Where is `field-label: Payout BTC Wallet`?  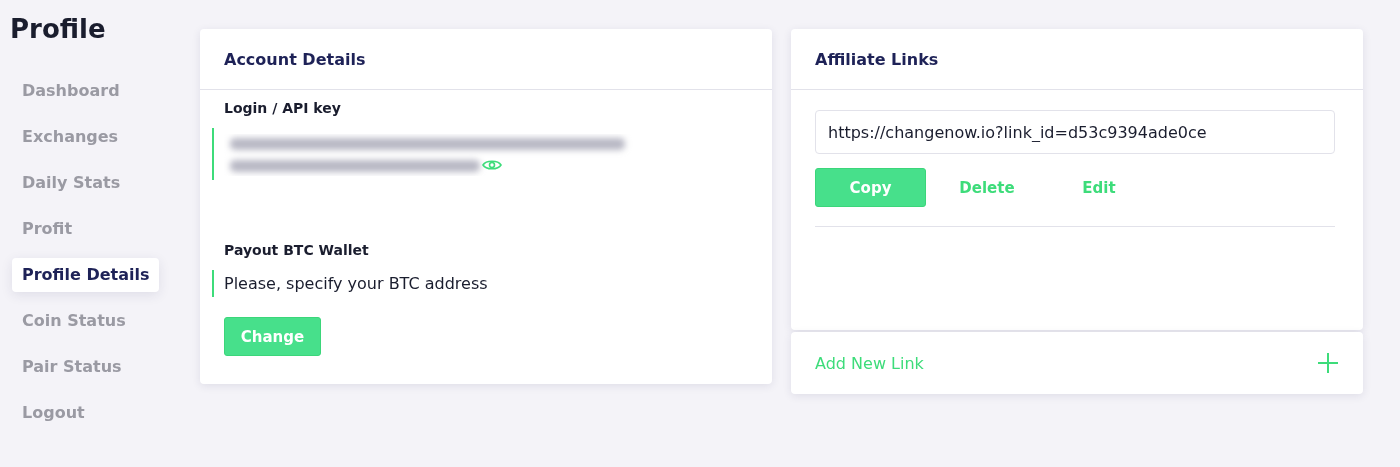
field-label: Payout BTC Wallet is located at coordinates (297, 250).